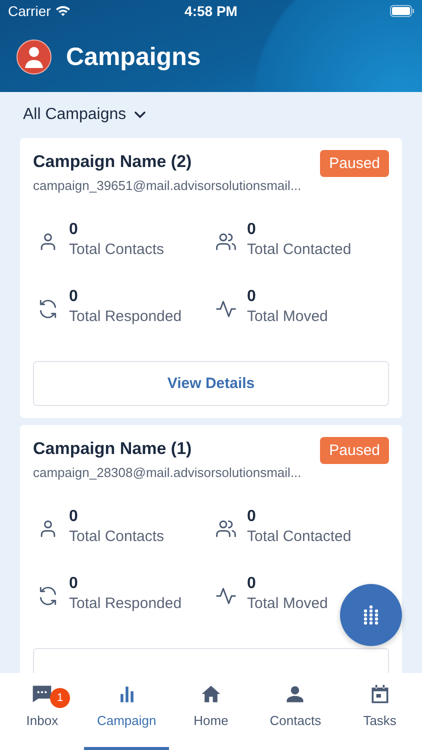  Describe the element at coordinates (295, 694) in the screenshot. I see `person-icon` at that location.